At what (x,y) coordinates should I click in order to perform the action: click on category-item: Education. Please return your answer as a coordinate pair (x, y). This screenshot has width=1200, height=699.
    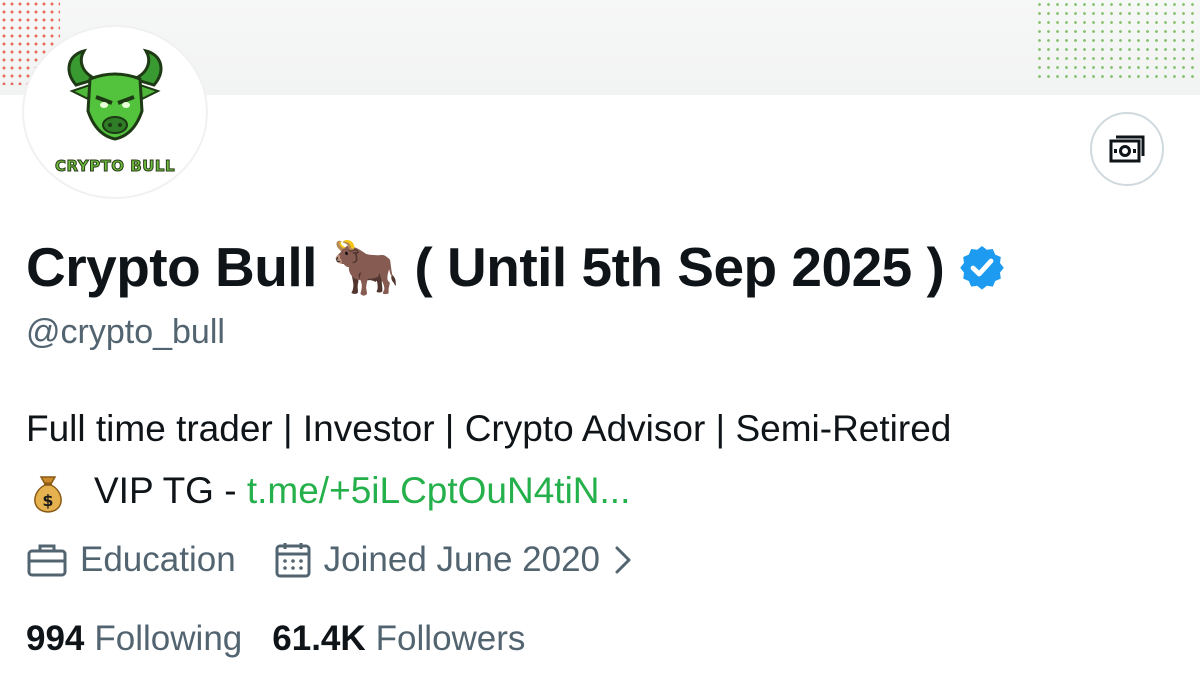
    Looking at the image, I should click on (131, 560).